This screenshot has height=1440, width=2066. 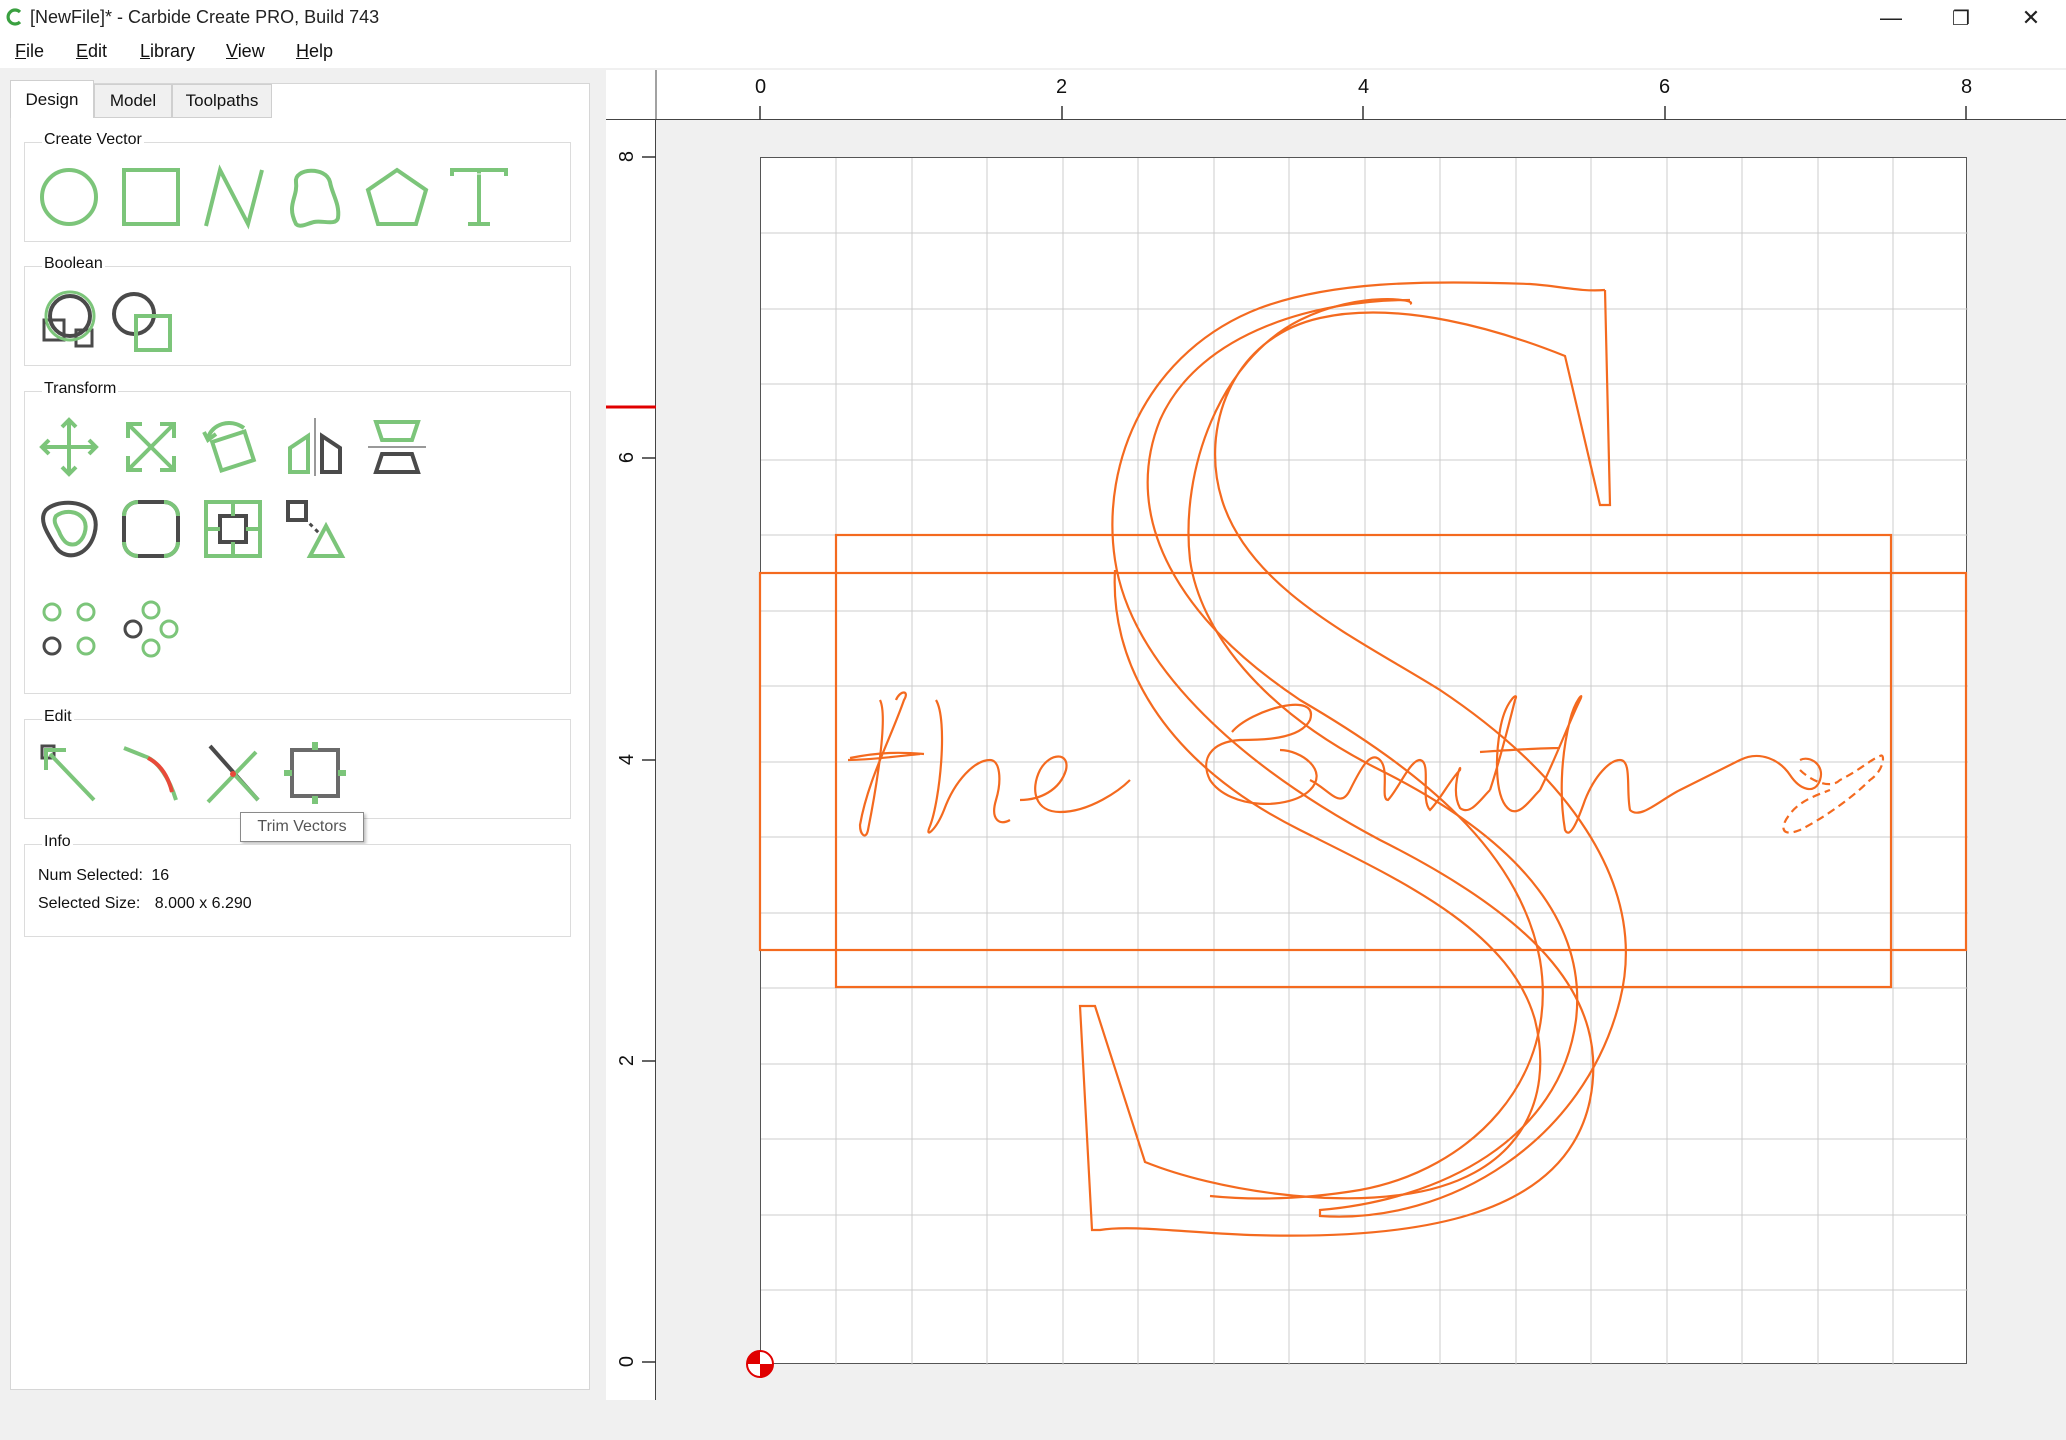 I want to click on left-ruler-ticks, so click(x=631, y=759).